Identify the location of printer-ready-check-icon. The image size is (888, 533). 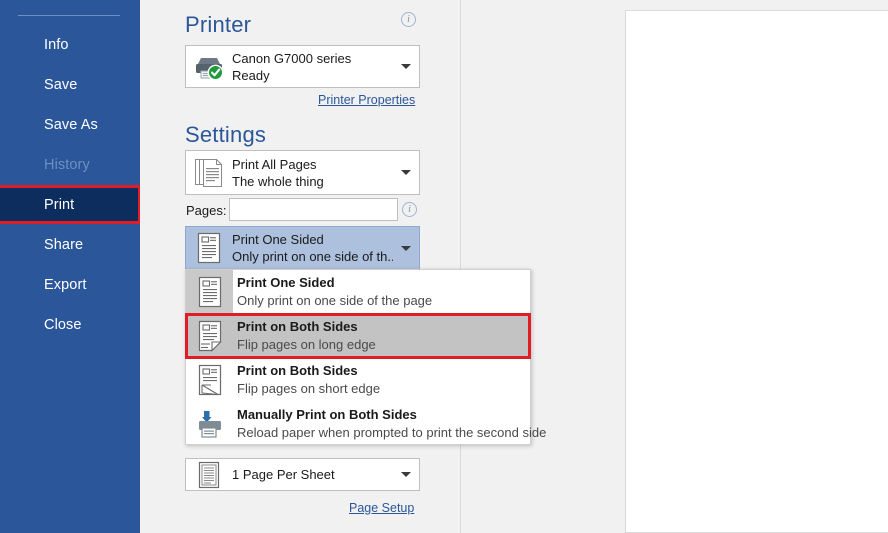
(209, 66).